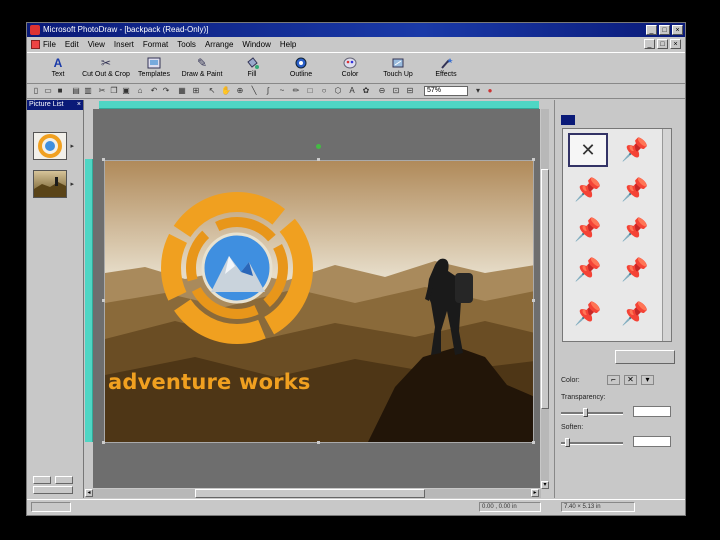  I want to click on copy-icon: ❐, so click(114, 91).